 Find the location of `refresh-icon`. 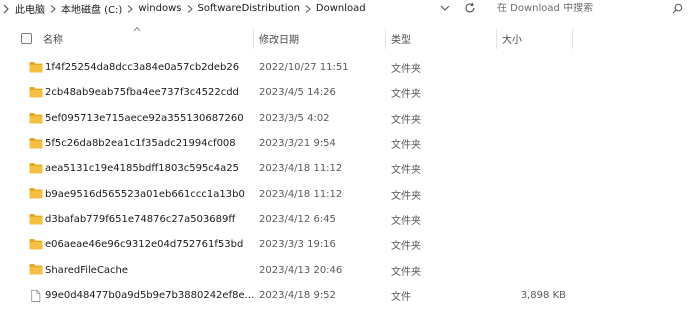

refresh-icon is located at coordinates (470, 8).